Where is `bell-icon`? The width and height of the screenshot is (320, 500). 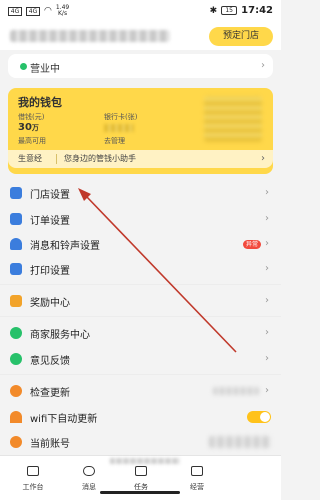
bell-icon is located at coordinates (16, 244).